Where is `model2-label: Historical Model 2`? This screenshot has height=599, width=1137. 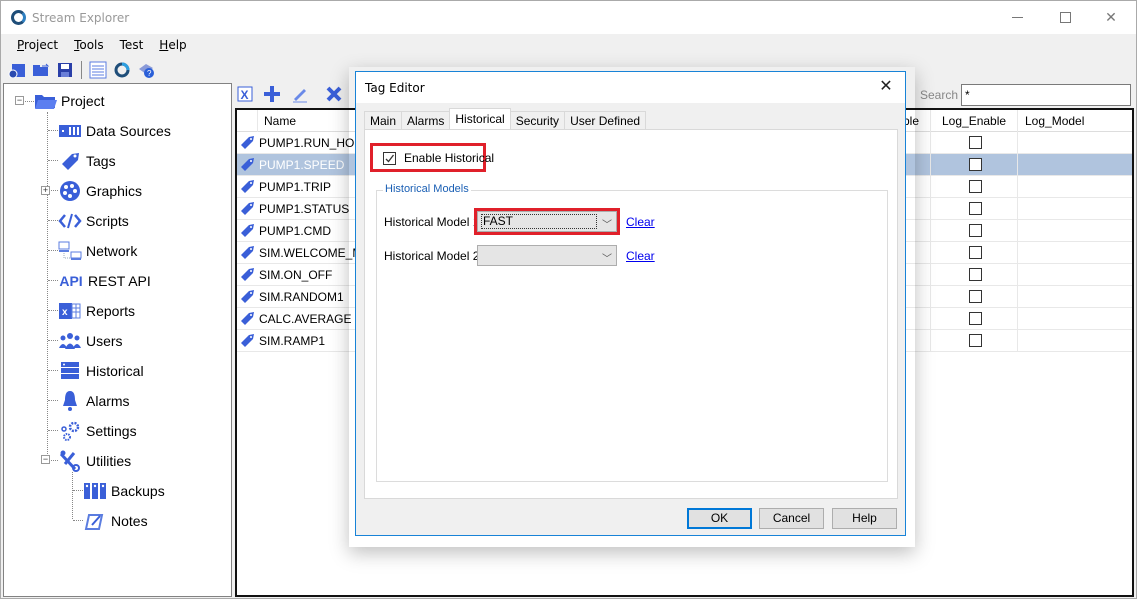 model2-label: Historical Model 2 is located at coordinates (432, 256).